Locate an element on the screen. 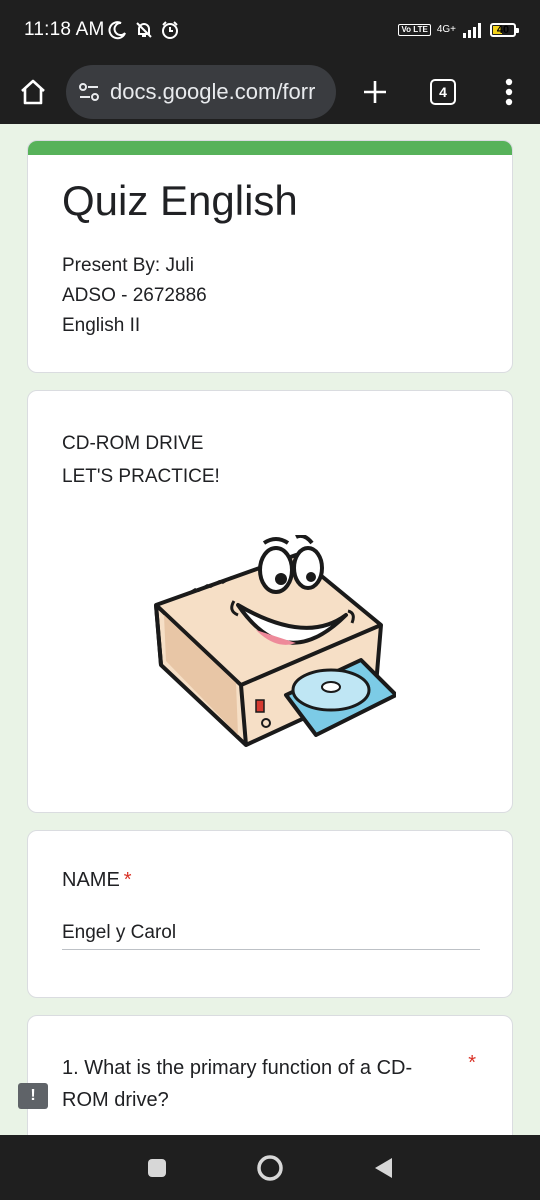 The height and width of the screenshot is (1200, 540). signal-icon is located at coordinates (472, 30).